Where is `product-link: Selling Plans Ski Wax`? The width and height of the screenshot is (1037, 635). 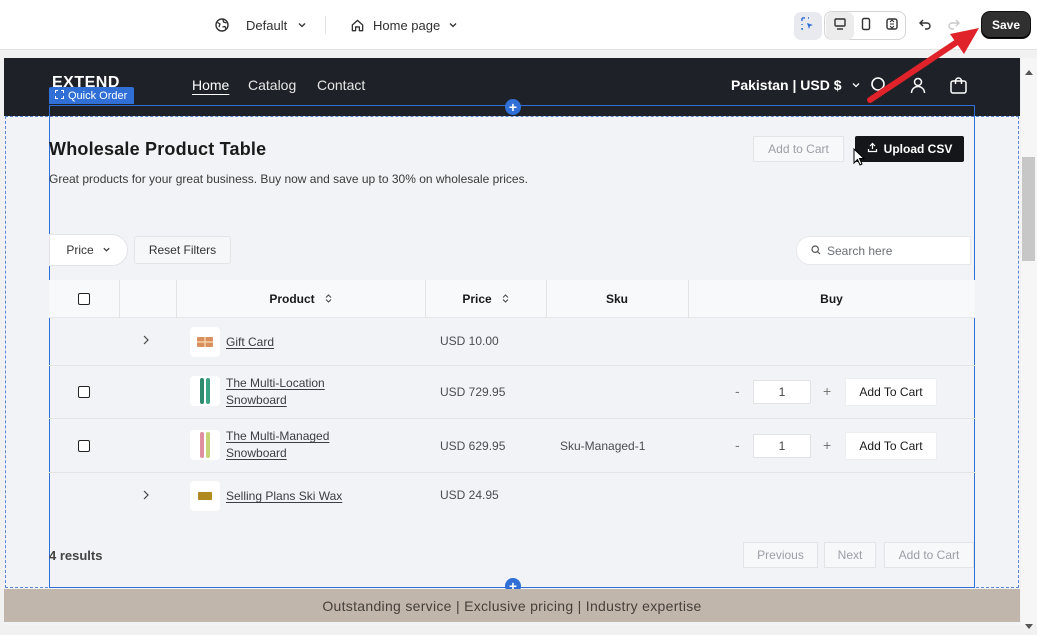
product-link: Selling Plans Ski Wax is located at coordinates (284, 496).